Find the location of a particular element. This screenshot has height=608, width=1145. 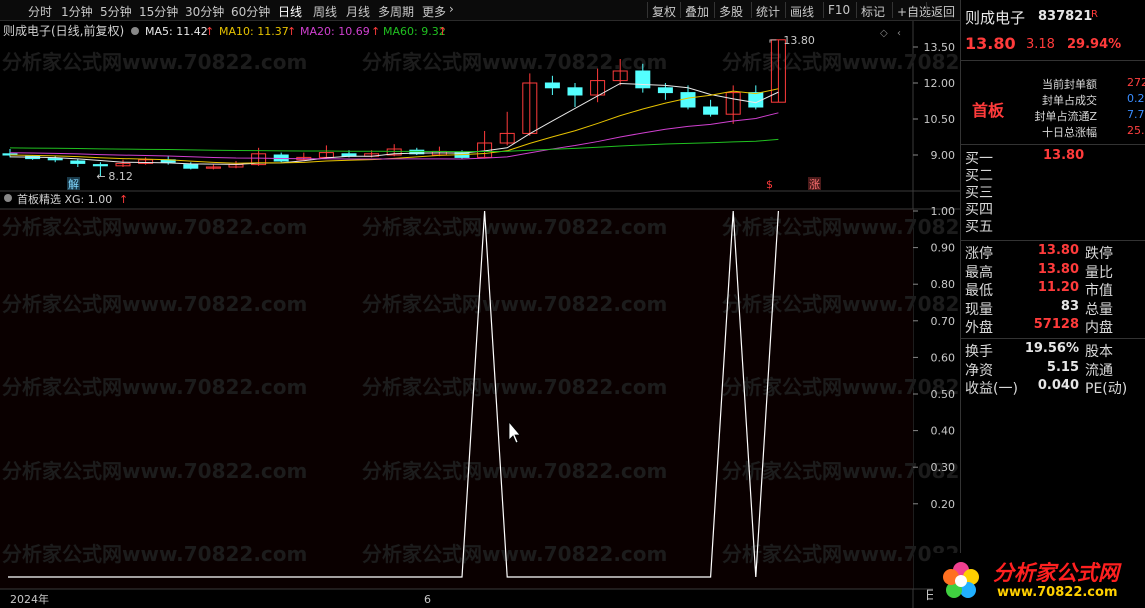

fund-label: 净资 is located at coordinates (979, 370).